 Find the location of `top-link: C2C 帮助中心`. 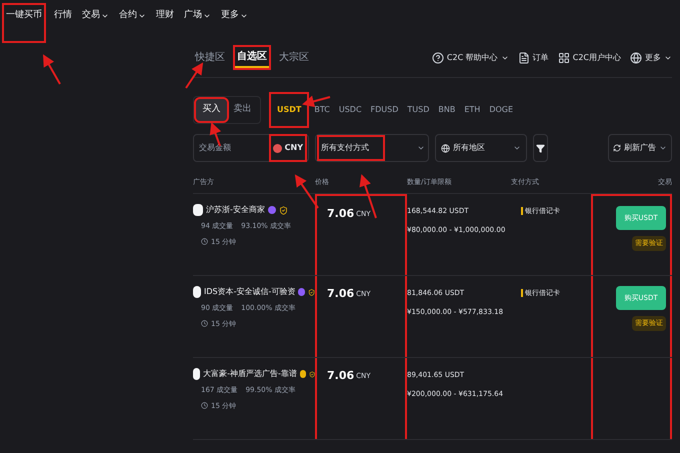

top-link: C2C 帮助中心 is located at coordinates (470, 58).